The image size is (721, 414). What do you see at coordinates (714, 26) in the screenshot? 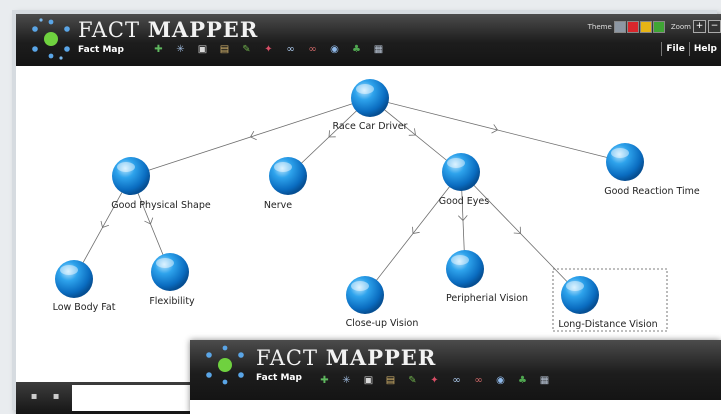
I see `zoom-out-button: −` at bounding box center [714, 26].